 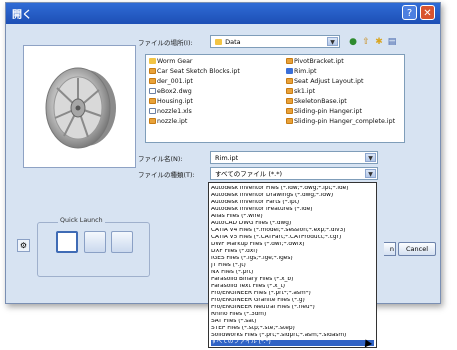 I want to click on filetype-option: AutoCAD DWG Files (*.dwg), so click(x=292, y=224).